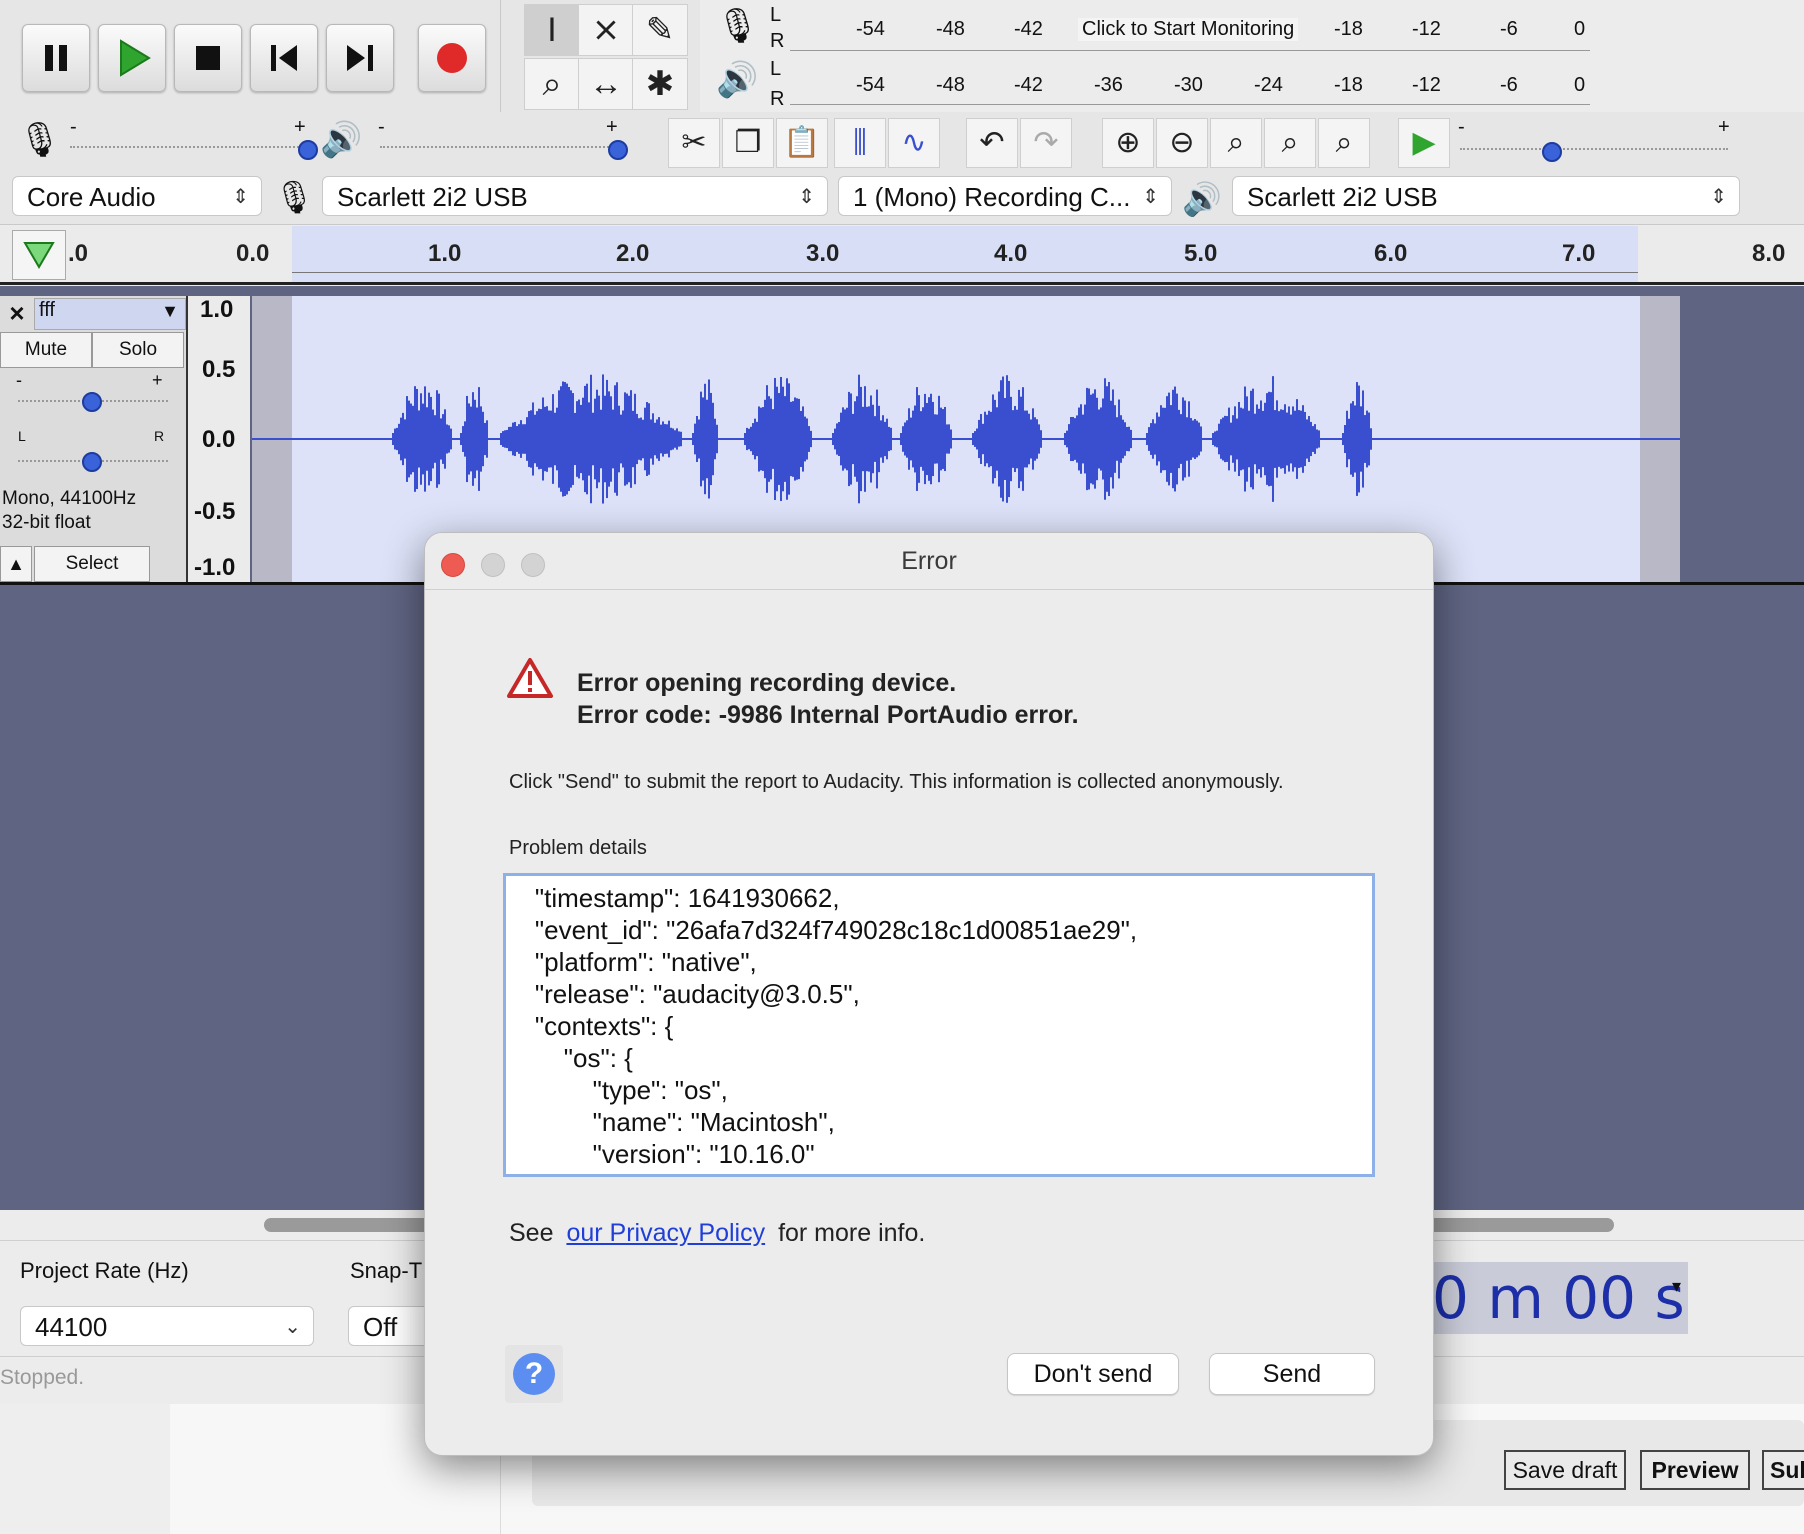 Image resolution: width=1804 pixels, height=1534 pixels. Describe the element at coordinates (670, 1122) in the screenshot. I see `details-line: "name": "Macintosh",` at that location.